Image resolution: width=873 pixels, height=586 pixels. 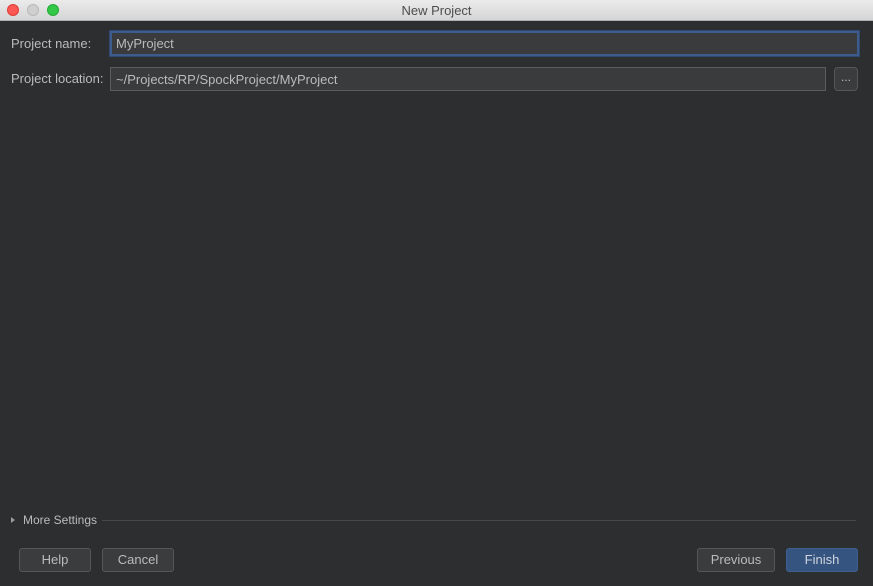 I want to click on cancel-button: Cancel, so click(x=138, y=560).